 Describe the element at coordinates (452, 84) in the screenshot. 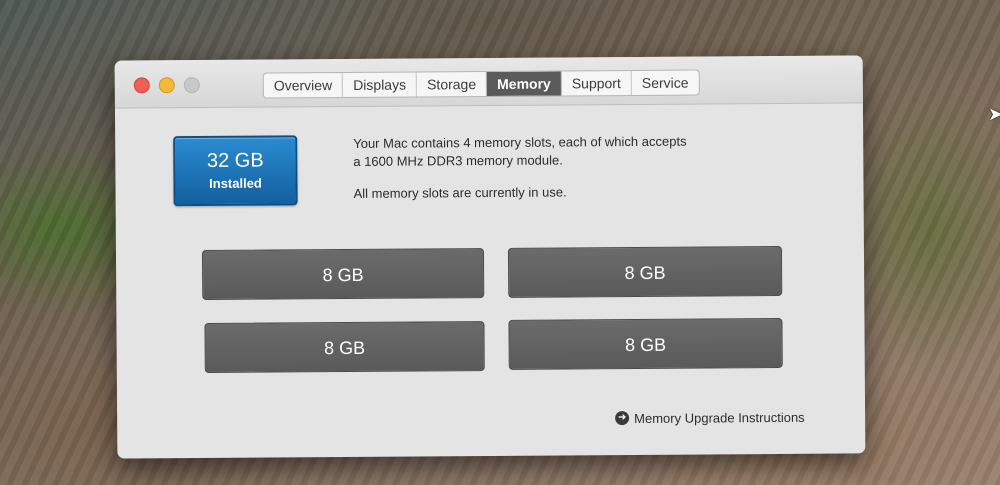

I see `tab-storage: Storage` at that location.